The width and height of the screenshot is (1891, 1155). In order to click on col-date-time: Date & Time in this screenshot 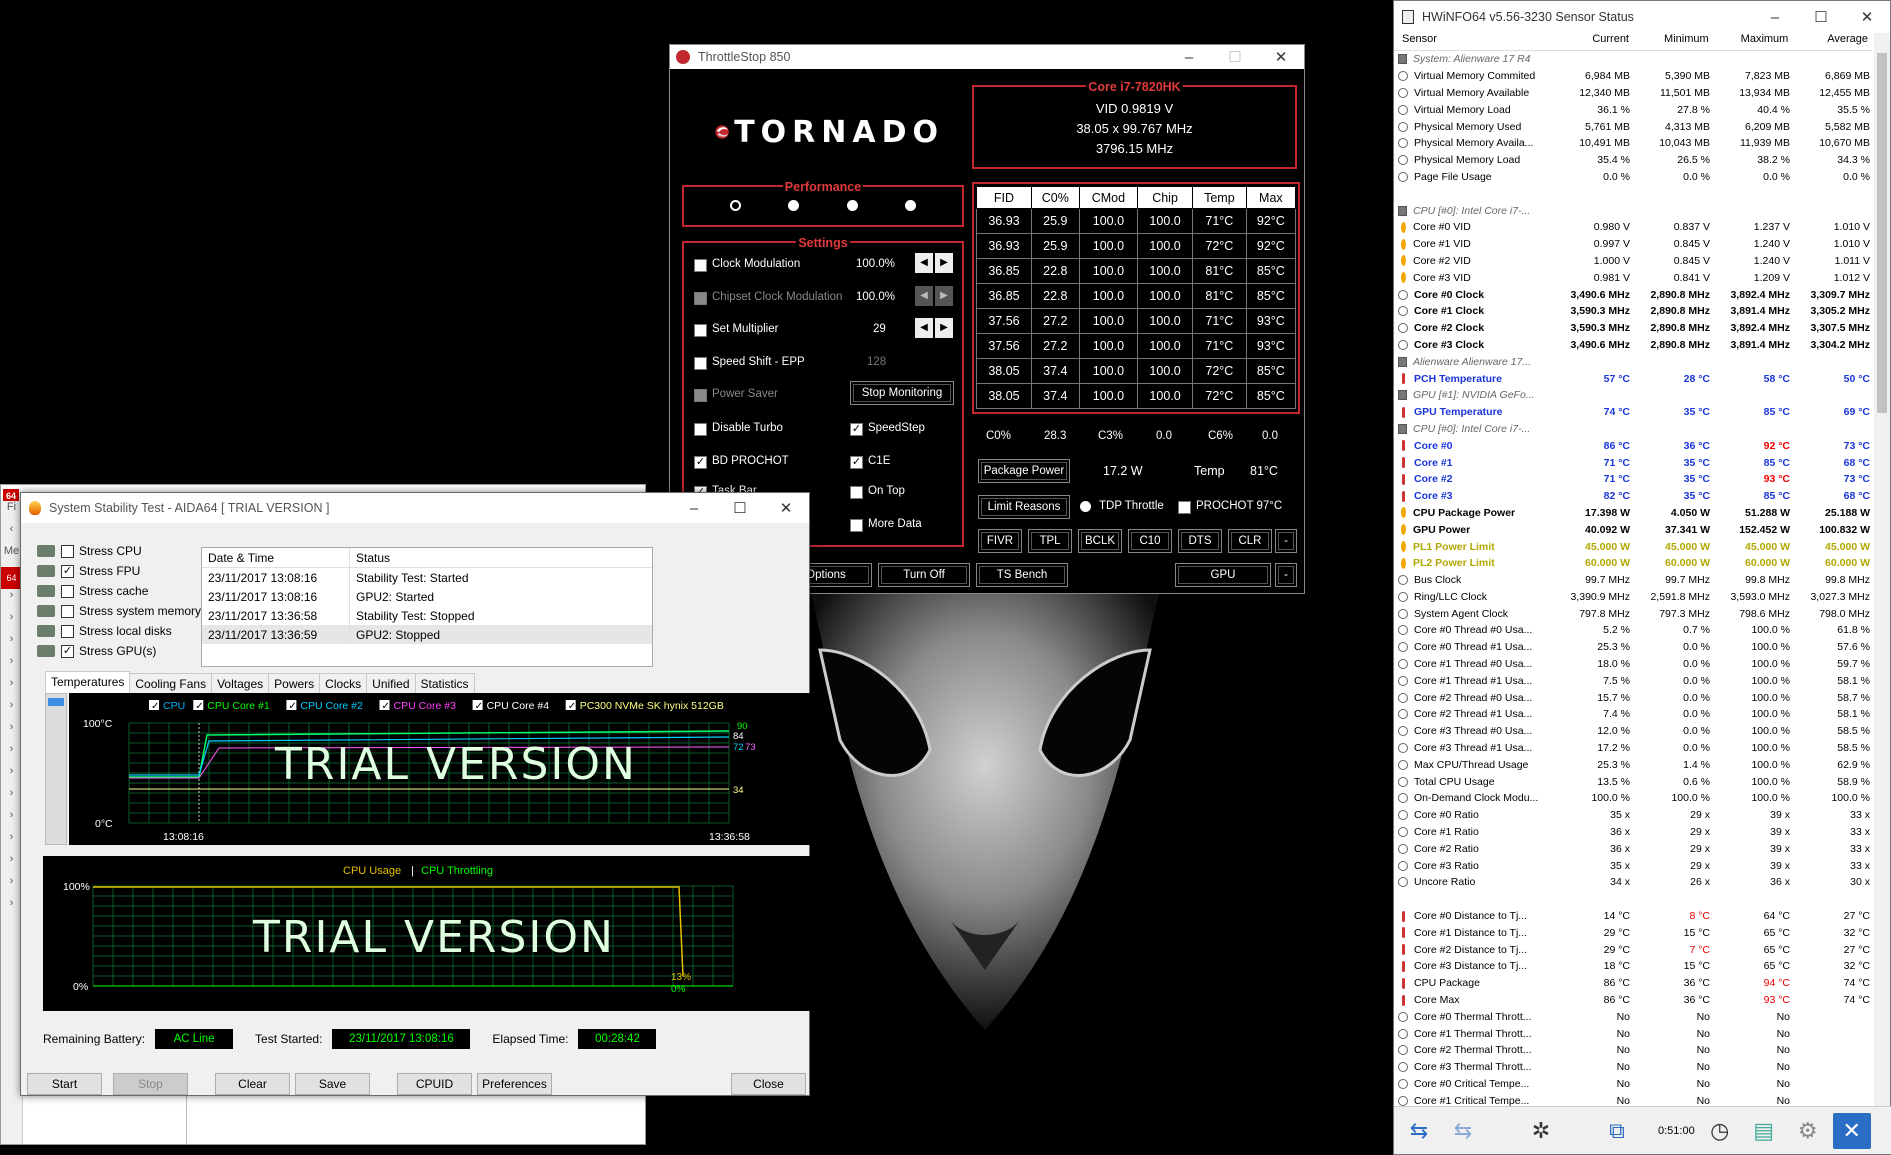, I will do `click(276, 557)`.